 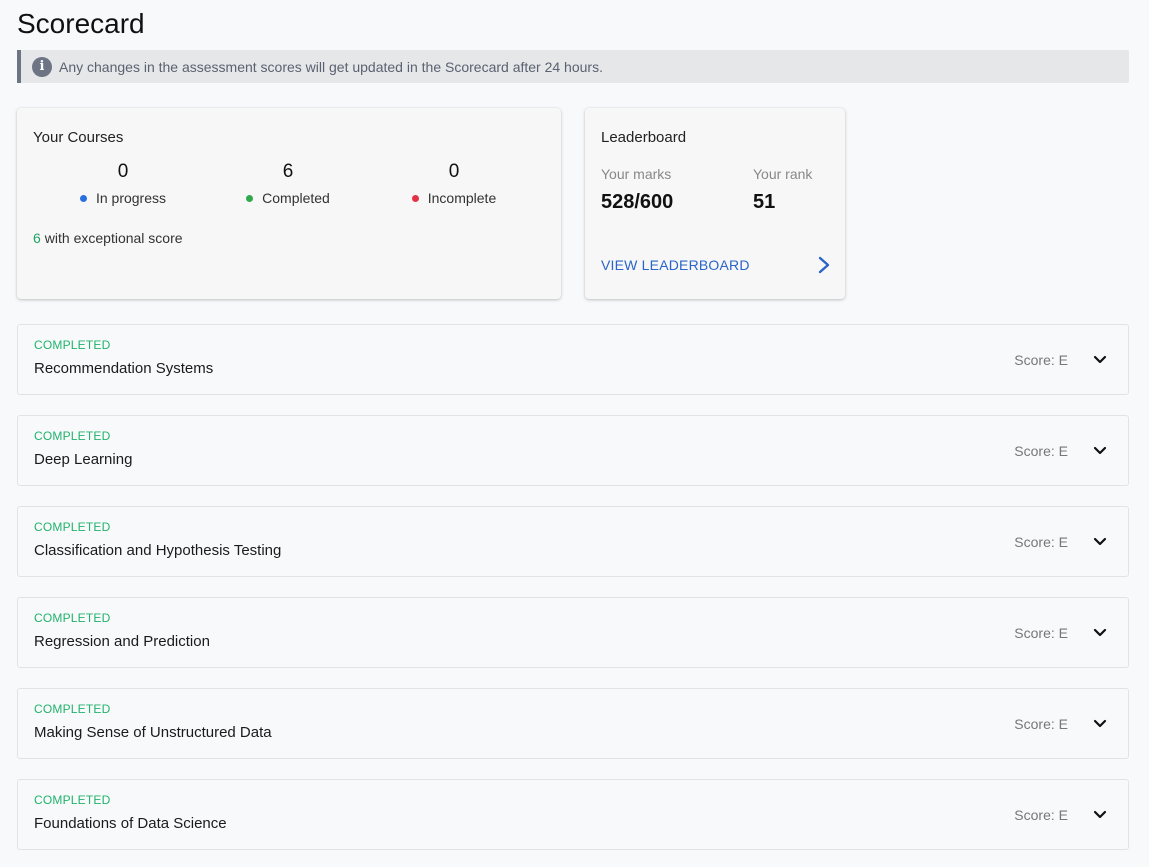 I want to click on course-name: Making Sense of Unstructured Data, so click(x=153, y=732).